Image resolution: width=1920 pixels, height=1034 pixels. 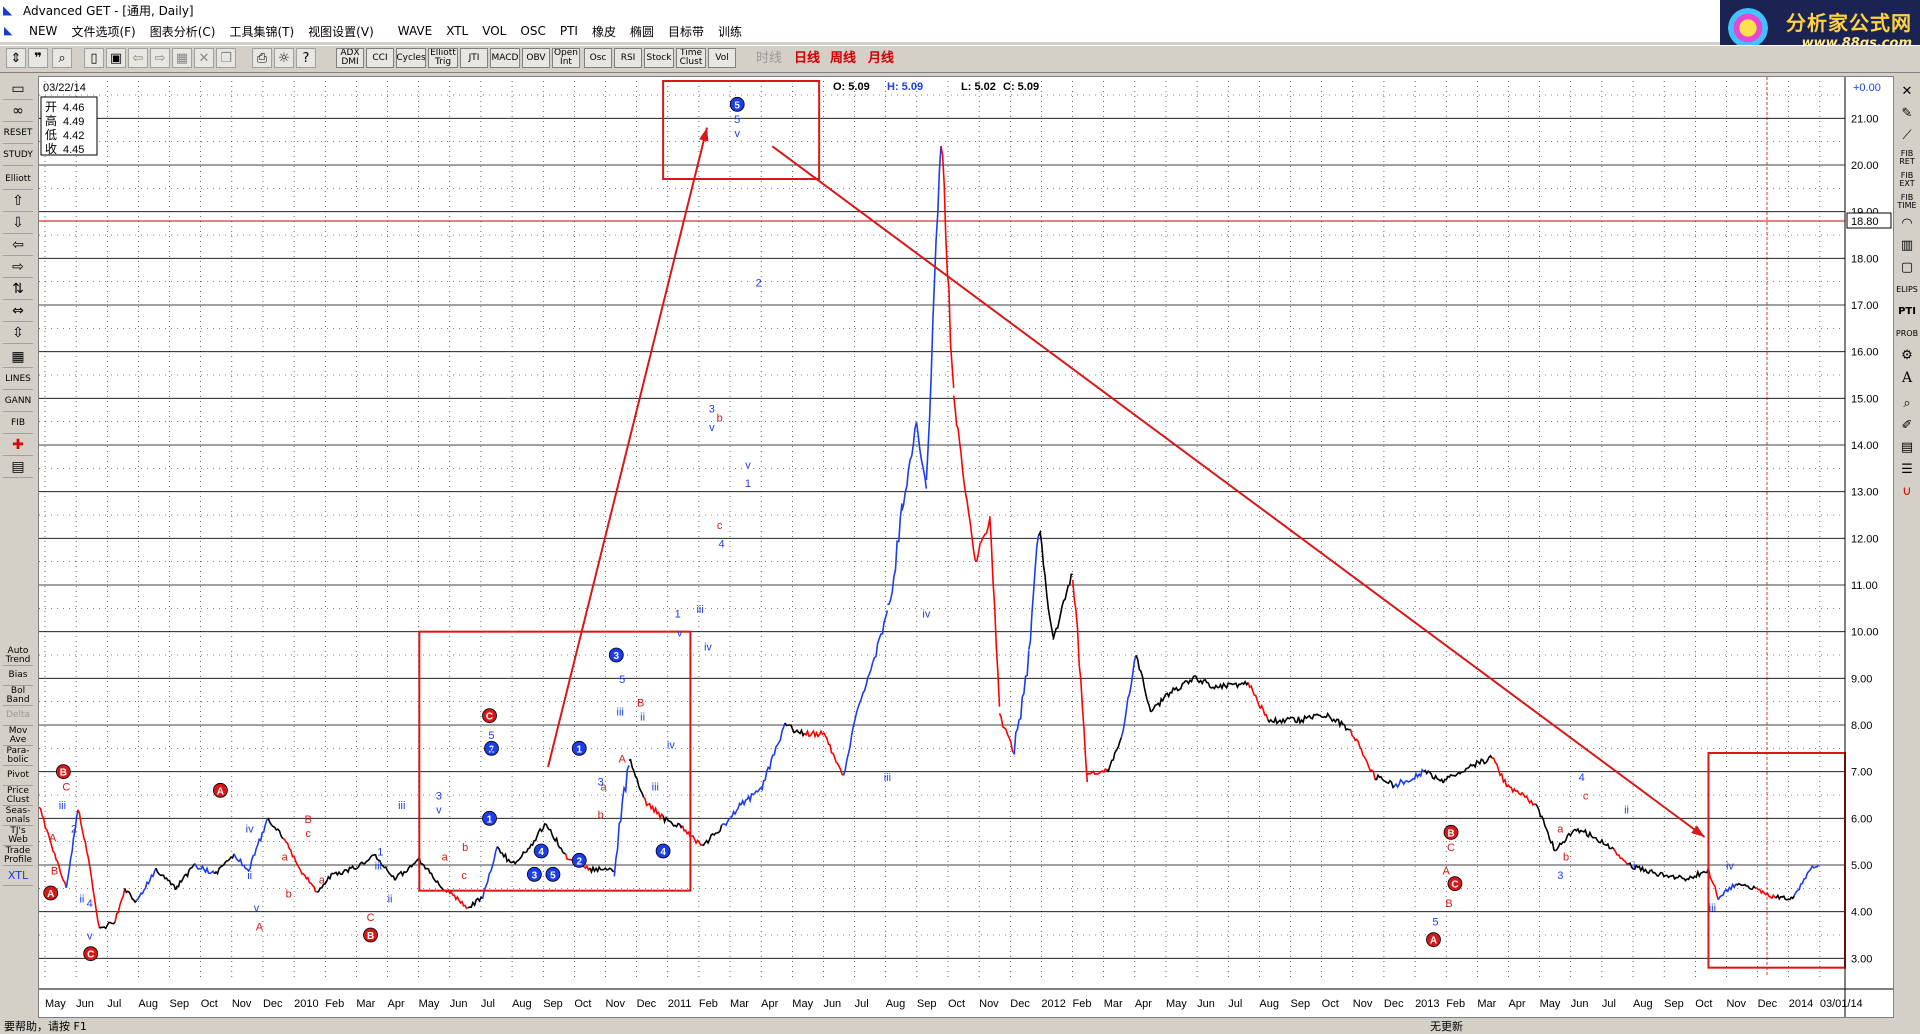 What do you see at coordinates (160, 58) in the screenshot?
I see `forward-icon: ⇨` at bounding box center [160, 58].